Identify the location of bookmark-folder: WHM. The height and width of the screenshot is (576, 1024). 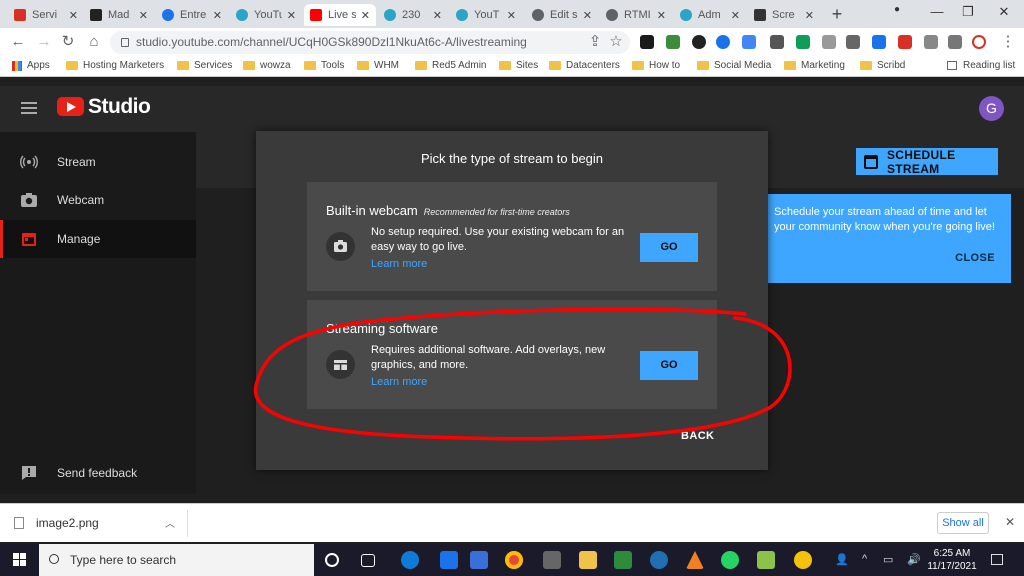
(378, 65).